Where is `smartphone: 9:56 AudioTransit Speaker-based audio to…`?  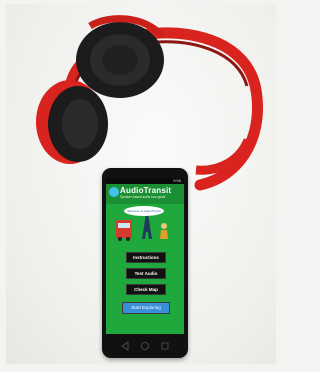
smartphone: 9:56 AudioTransit Speaker-based audio to… is located at coordinates (145, 263).